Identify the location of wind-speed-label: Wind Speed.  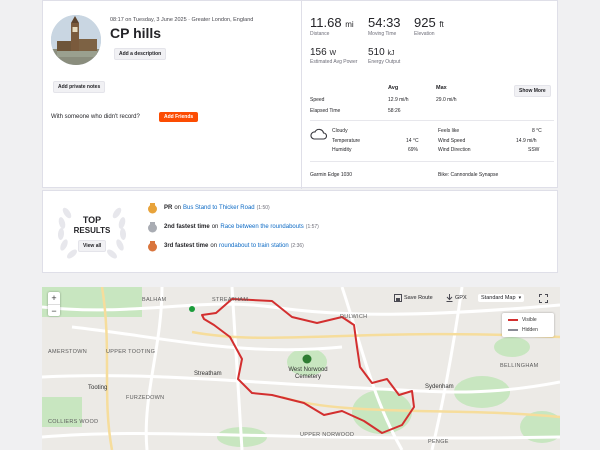
(452, 141).